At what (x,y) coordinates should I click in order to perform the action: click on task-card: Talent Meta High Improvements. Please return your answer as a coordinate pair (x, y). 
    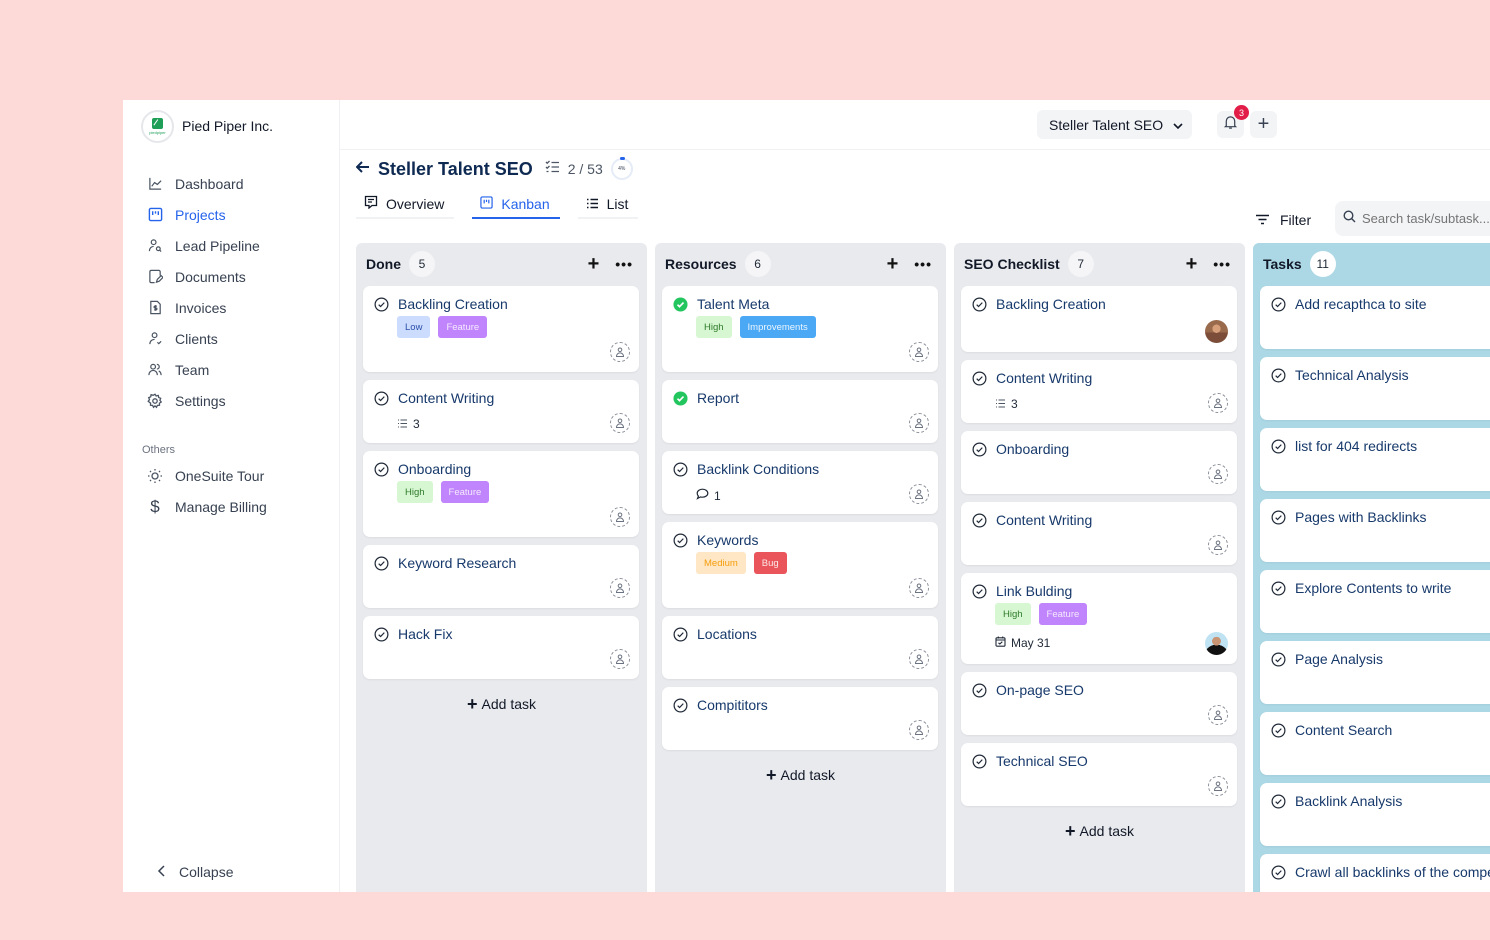
    Looking at the image, I should click on (800, 329).